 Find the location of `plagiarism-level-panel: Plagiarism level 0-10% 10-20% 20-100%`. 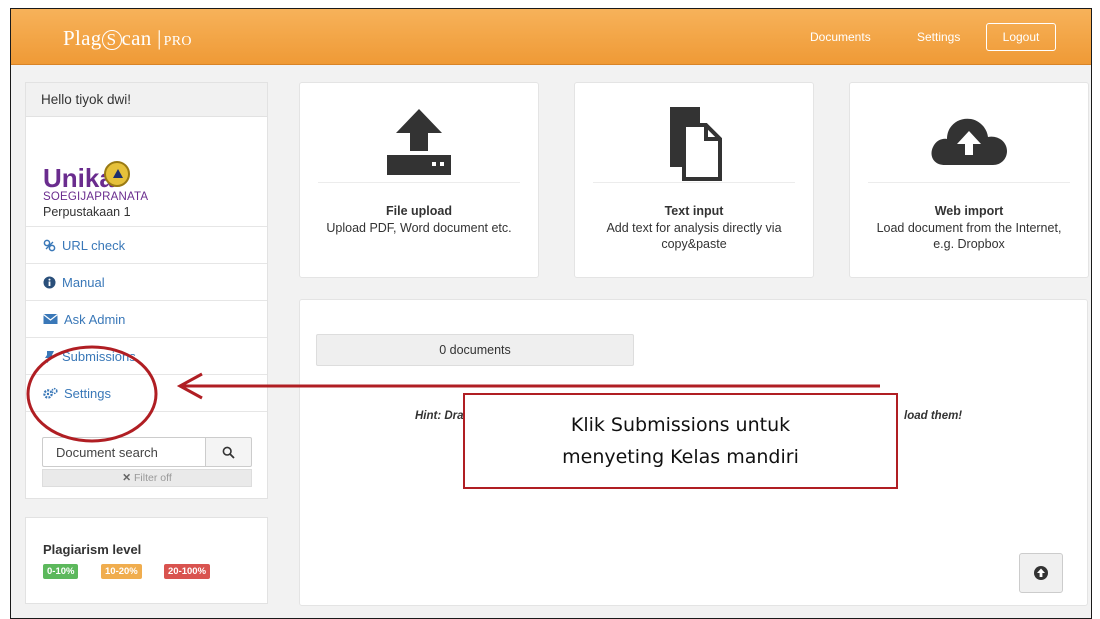

plagiarism-level-panel: Plagiarism level 0-10% 10-20% 20-100% is located at coordinates (146, 560).